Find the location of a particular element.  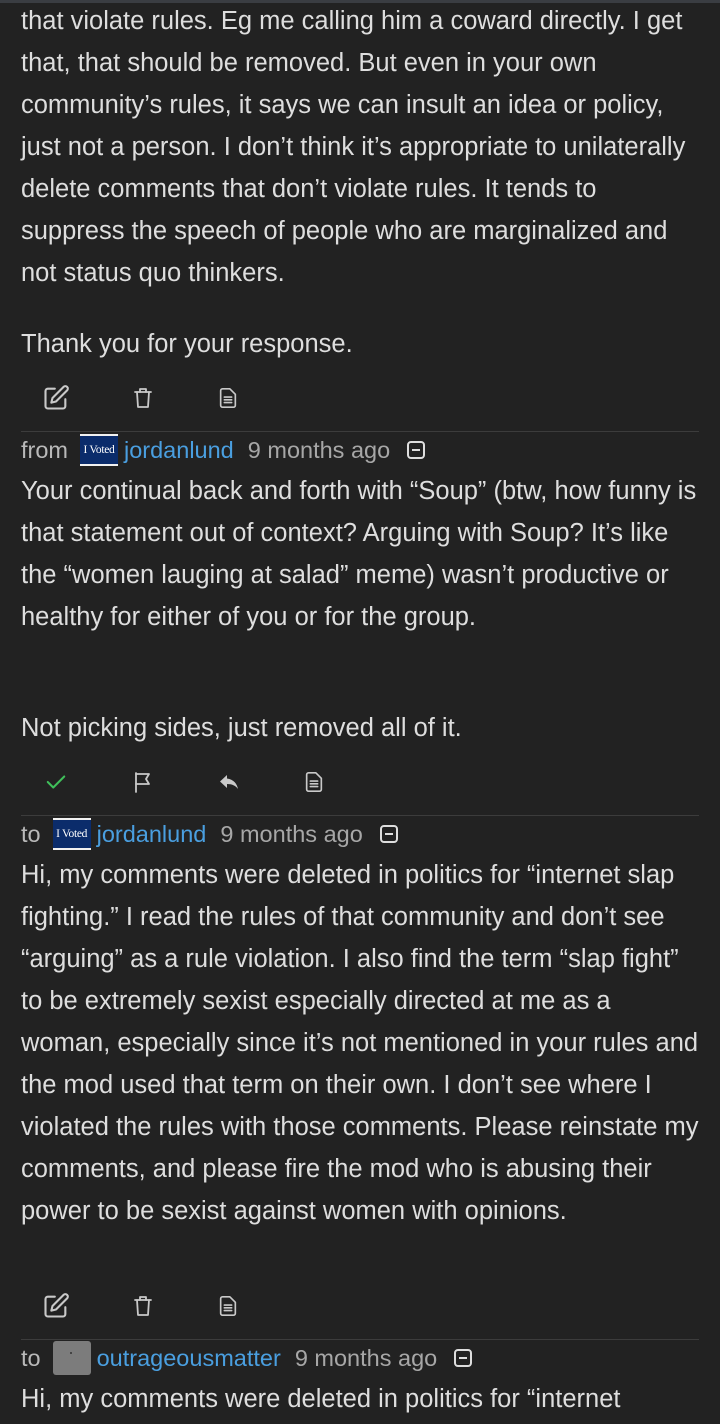

direction-label: from is located at coordinates (44, 449).